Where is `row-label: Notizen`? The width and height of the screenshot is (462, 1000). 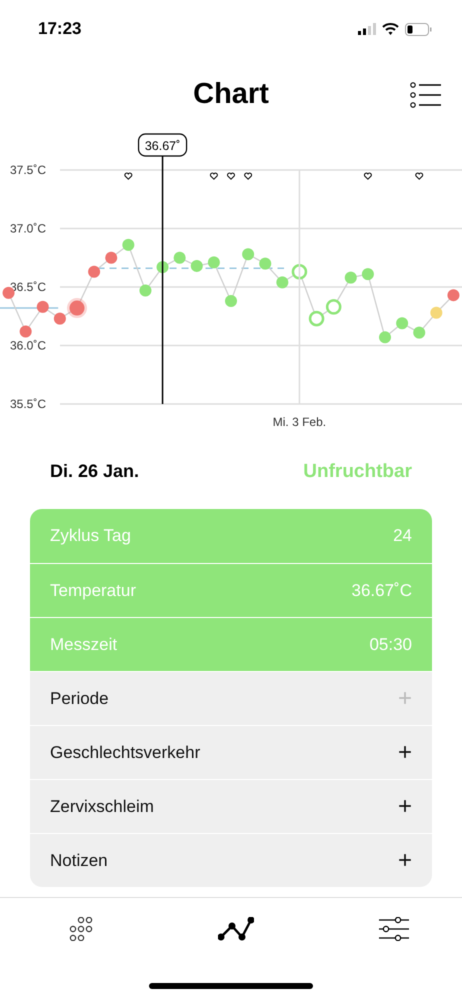 row-label: Notizen is located at coordinates (79, 860).